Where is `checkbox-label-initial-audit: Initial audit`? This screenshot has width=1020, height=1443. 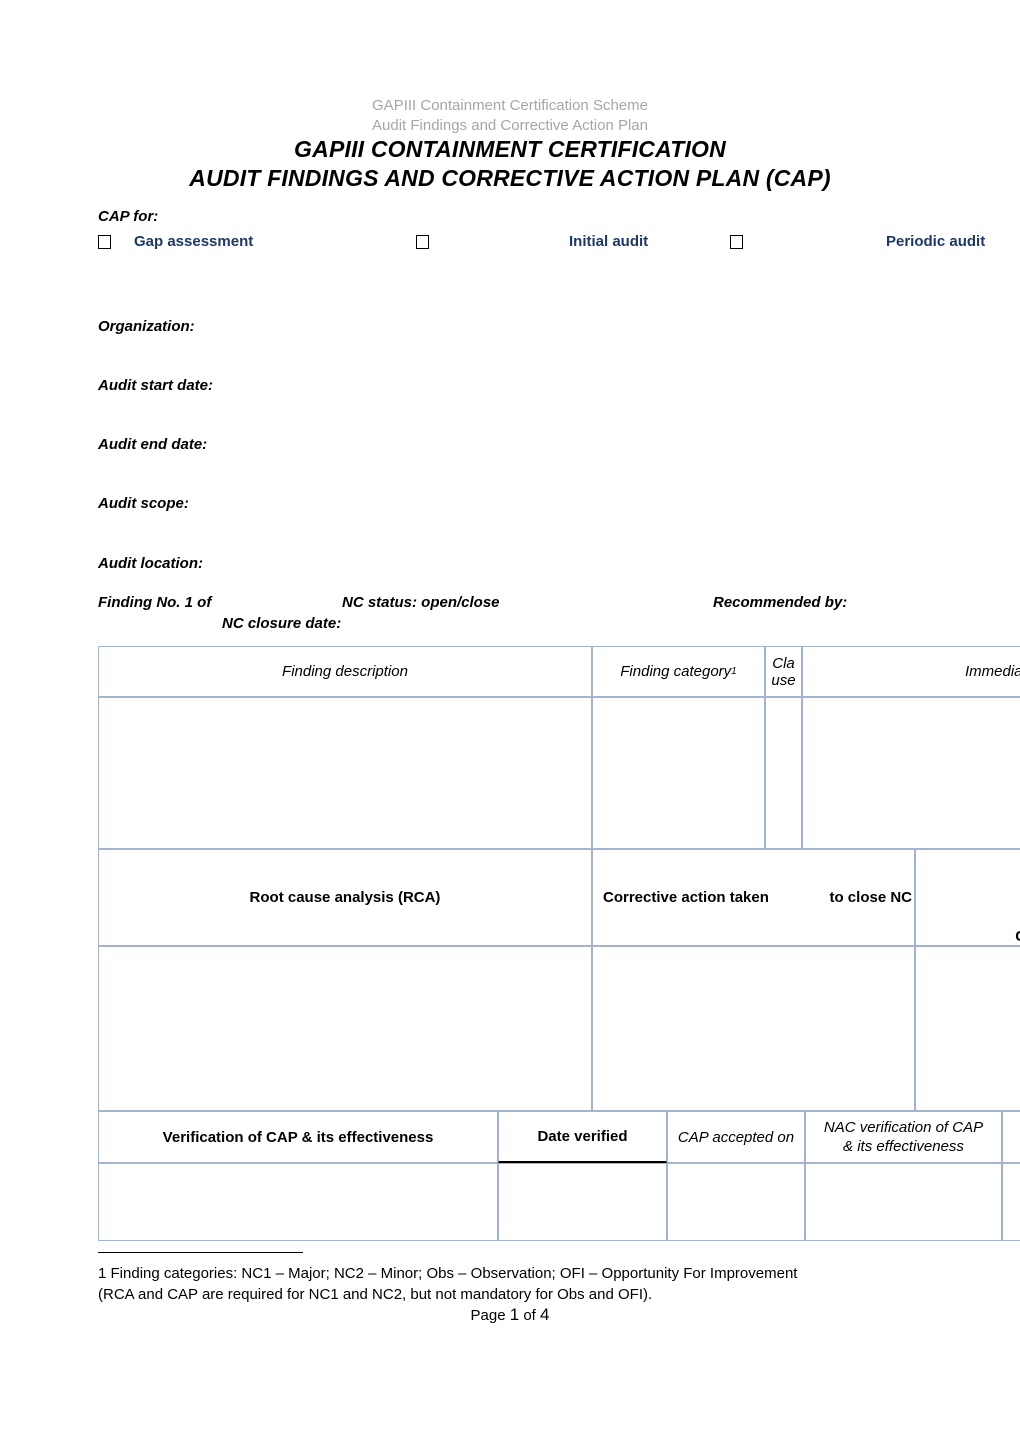
checkbox-label-initial-audit: Initial audit is located at coordinates (609, 241).